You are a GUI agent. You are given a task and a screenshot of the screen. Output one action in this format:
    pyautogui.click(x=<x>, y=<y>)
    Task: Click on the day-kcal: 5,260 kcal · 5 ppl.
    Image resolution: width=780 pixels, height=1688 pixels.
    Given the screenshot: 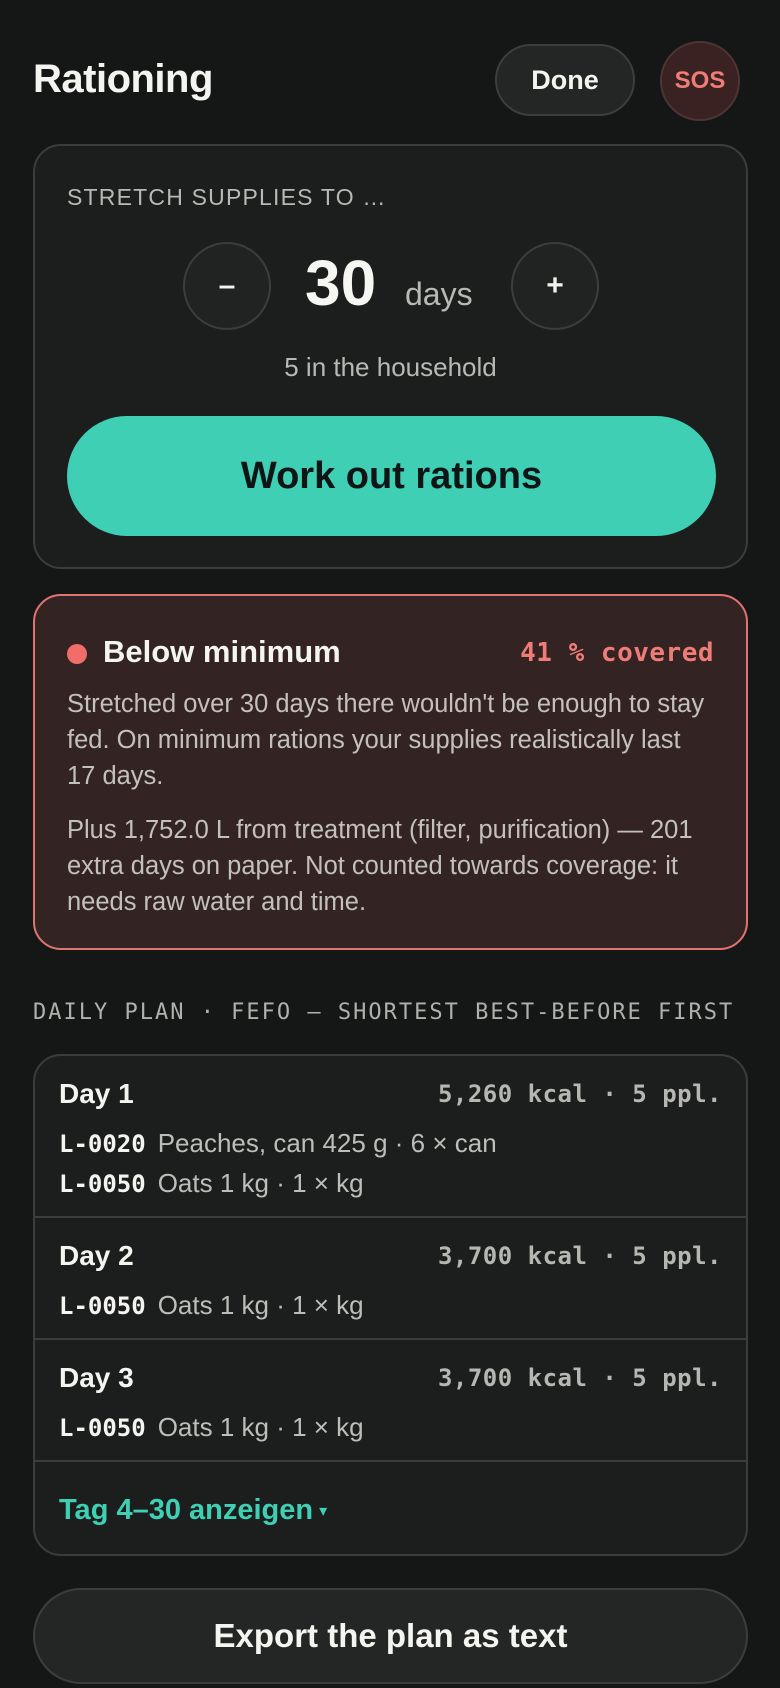 What is the action you would take?
    pyautogui.click(x=579, y=1094)
    